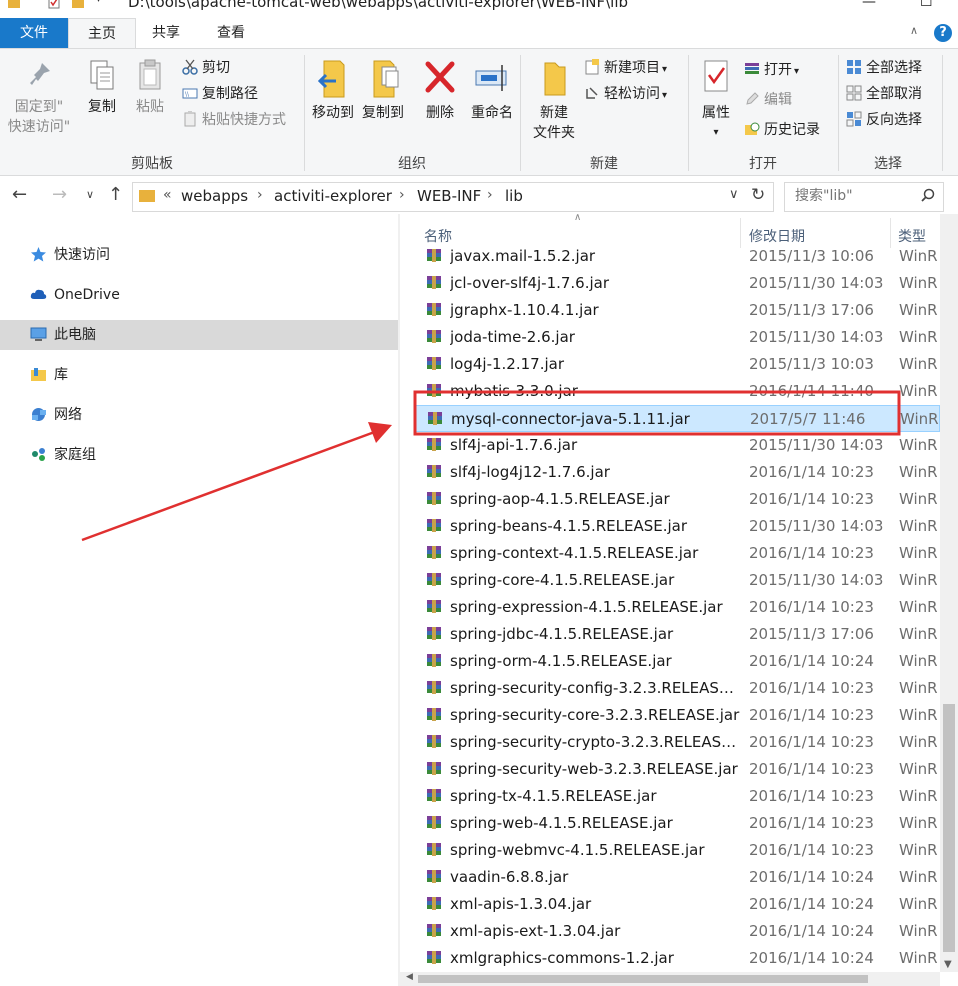  Describe the element at coordinates (604, 164) in the screenshot. I see `new-group-label: 新建` at that location.